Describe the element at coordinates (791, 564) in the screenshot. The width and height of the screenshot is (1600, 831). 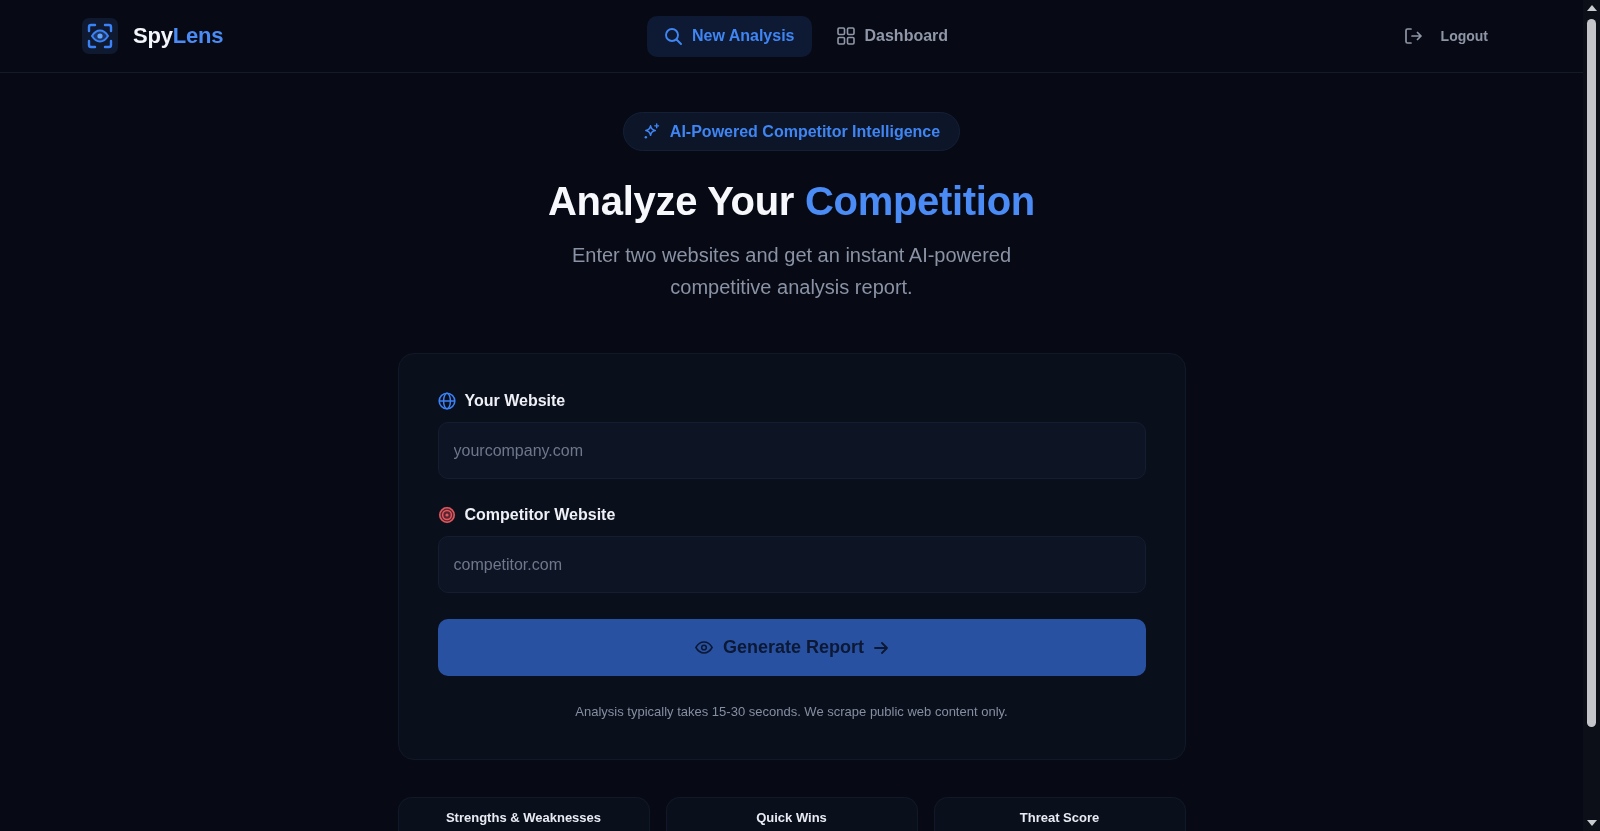
I see `url-input: competitor.com` at that location.